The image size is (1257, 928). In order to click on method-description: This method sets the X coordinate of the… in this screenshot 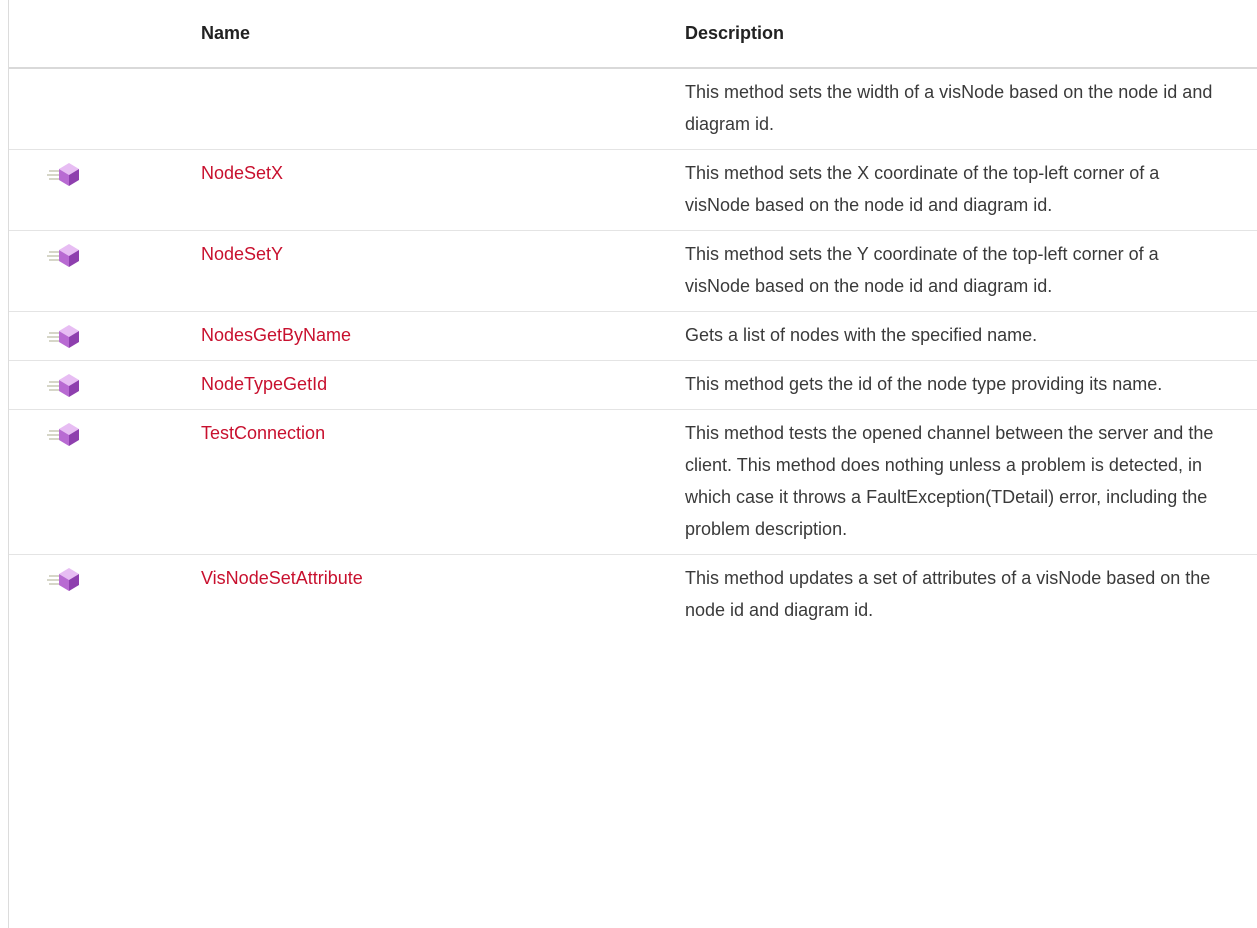, I will do `click(966, 190)`.